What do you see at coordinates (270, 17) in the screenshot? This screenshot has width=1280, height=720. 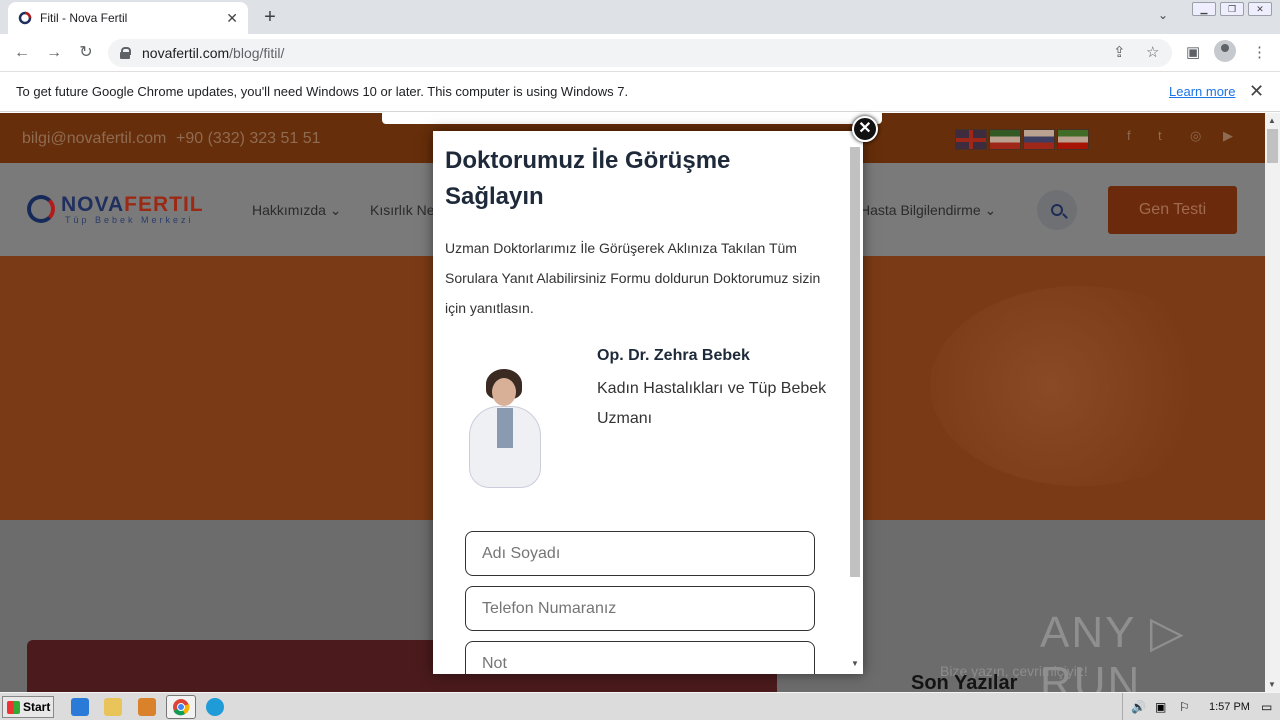 I see `new-tab-button: +` at bounding box center [270, 17].